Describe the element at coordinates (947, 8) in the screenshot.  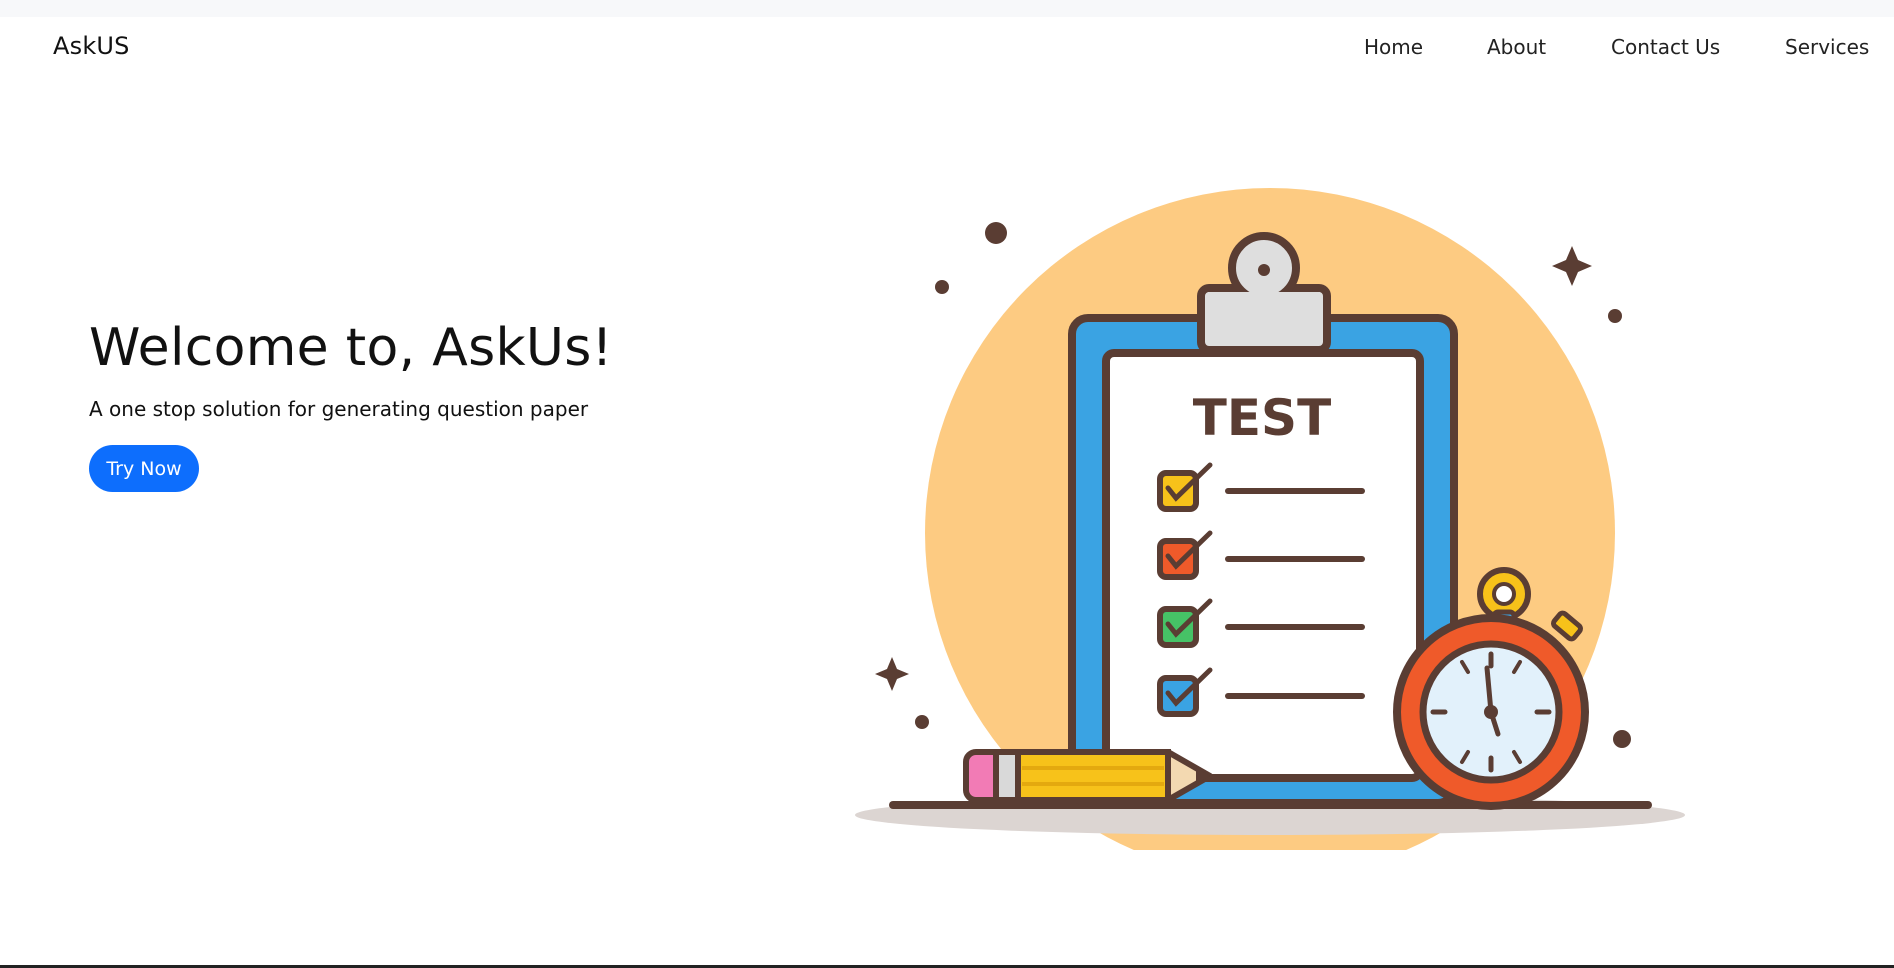
I see `top-strip` at that location.